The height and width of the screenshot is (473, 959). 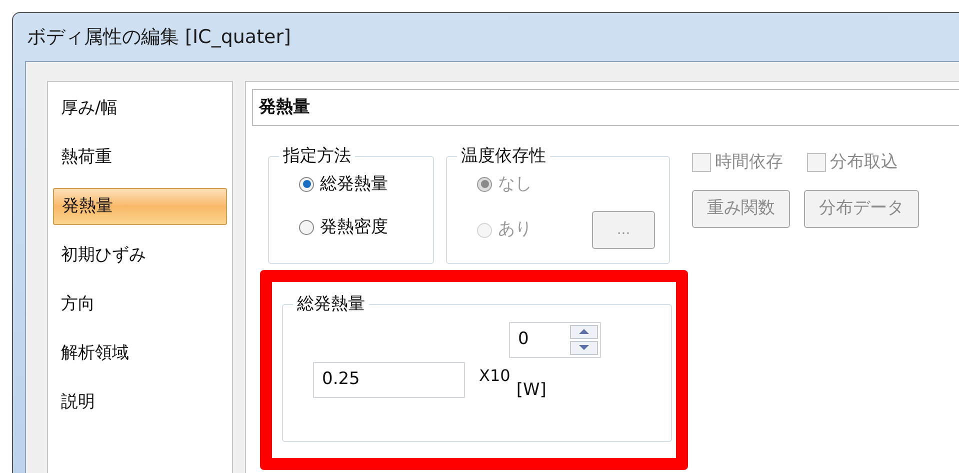 What do you see at coordinates (140, 206) in the screenshot?
I see `sidebar-item: 発熱量` at bounding box center [140, 206].